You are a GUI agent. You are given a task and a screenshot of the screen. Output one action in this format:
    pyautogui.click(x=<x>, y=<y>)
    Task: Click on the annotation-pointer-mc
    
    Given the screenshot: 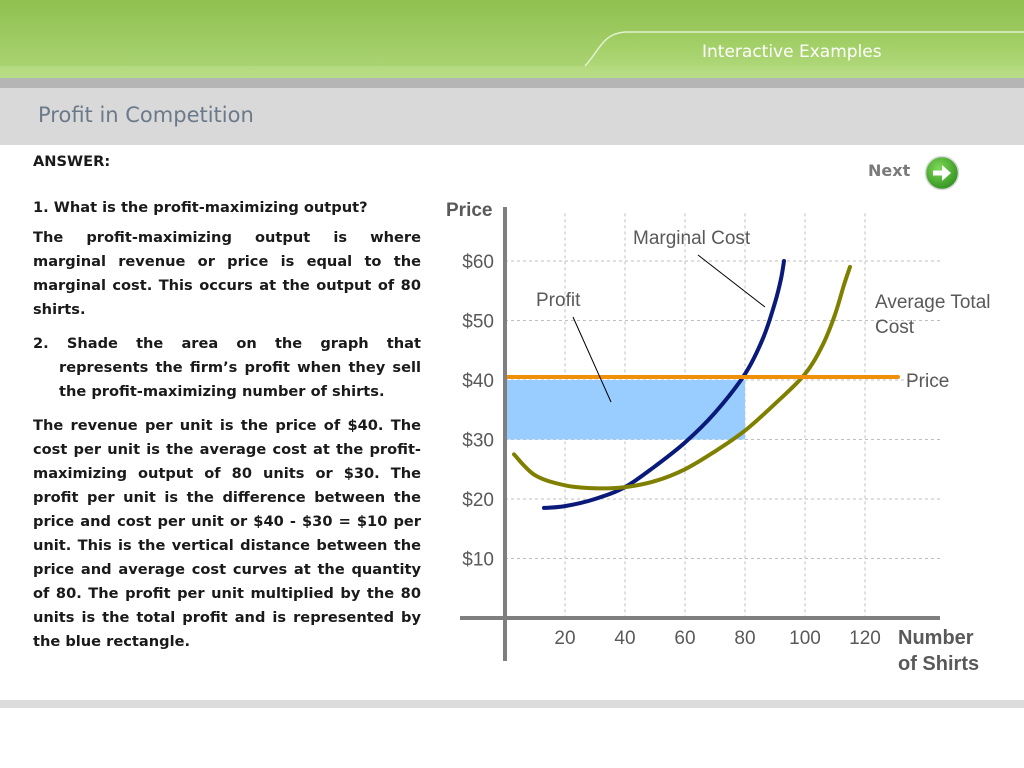 What is the action you would take?
    pyautogui.click(x=731, y=281)
    